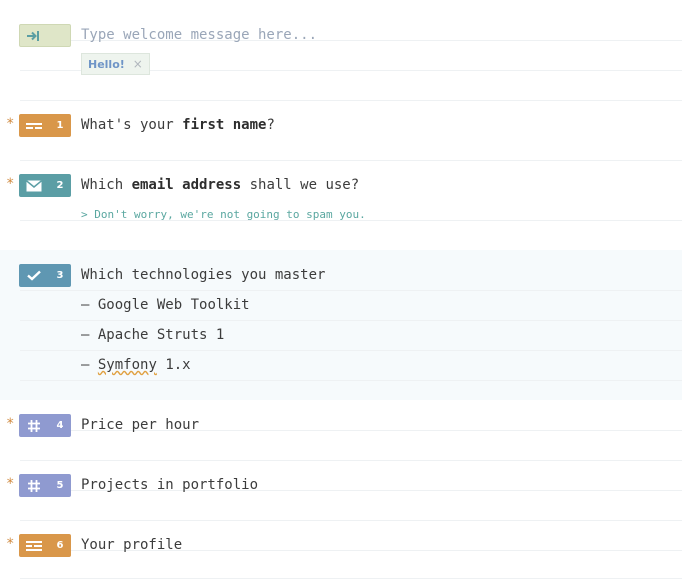  I want to click on question-number: 6, so click(60, 545).